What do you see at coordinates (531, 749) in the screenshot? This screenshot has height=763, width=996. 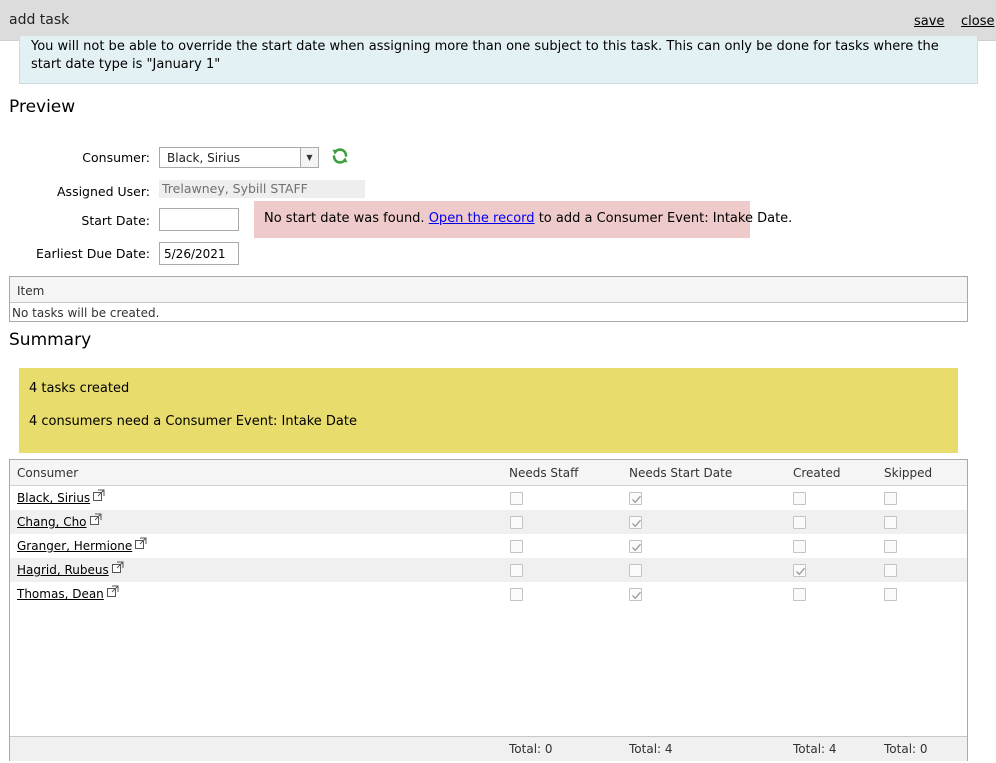 I see `total-needs-staff: Total: 0` at bounding box center [531, 749].